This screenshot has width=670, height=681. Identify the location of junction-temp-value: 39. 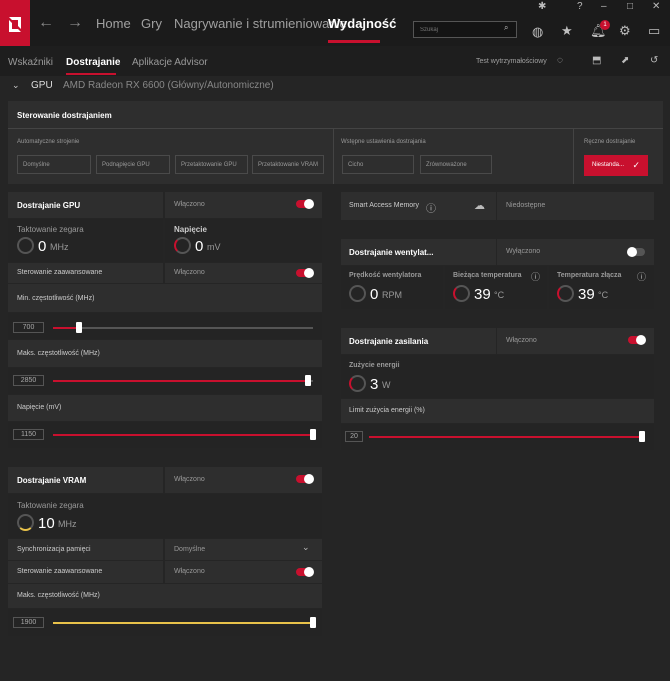
(586, 294).